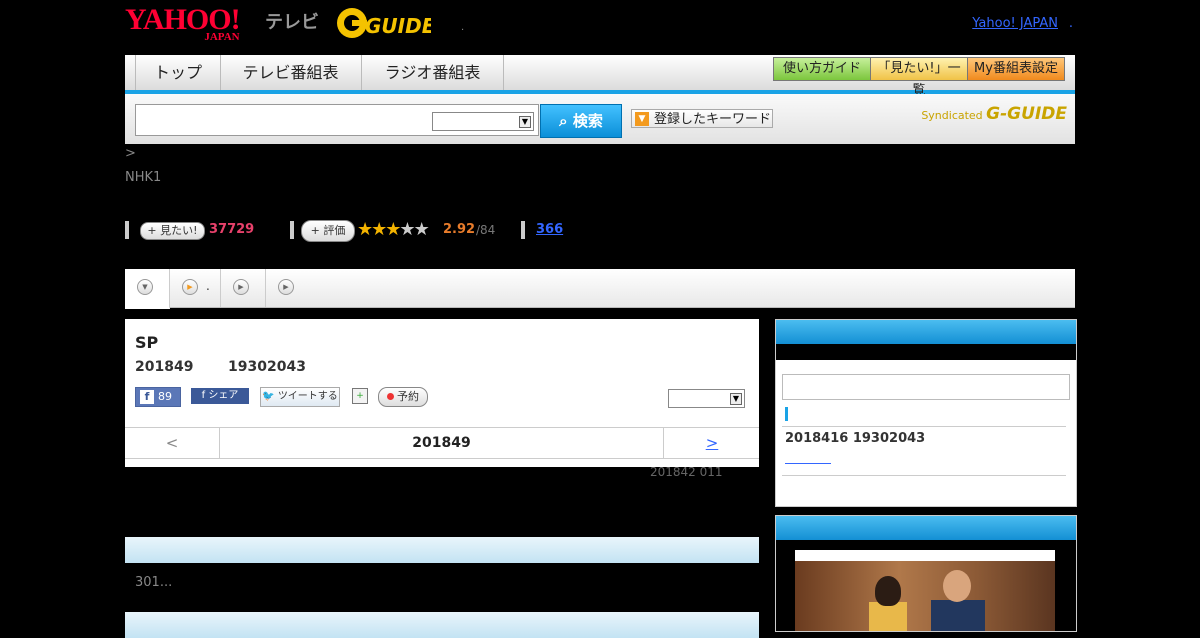 Image resolution: width=1200 pixels, height=638 pixels. Describe the element at coordinates (390, 396) in the screenshot. I see `record-dot-icon` at that location.